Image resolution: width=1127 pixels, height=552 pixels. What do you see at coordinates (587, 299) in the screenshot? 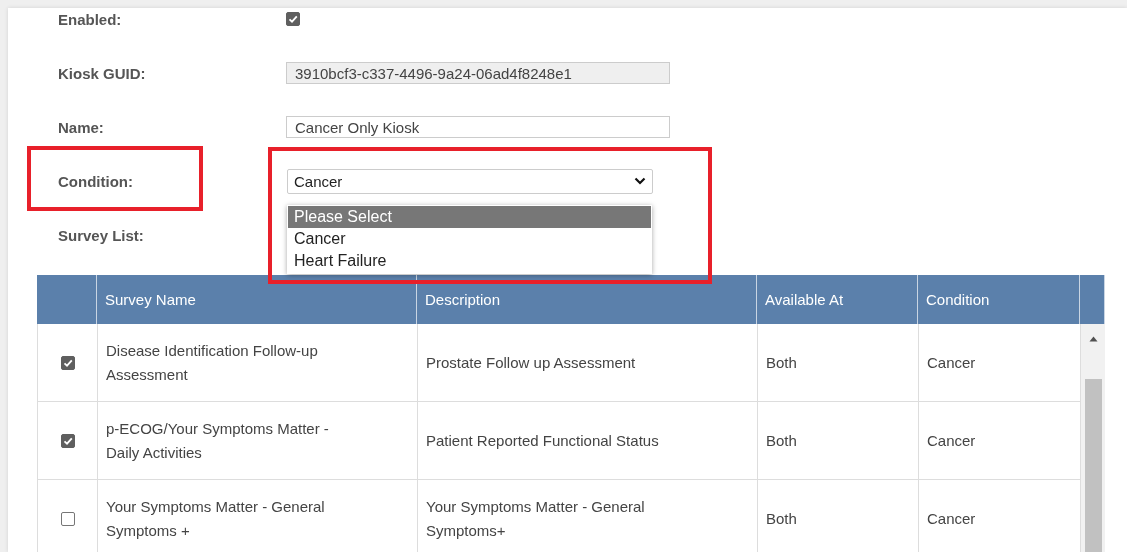
I see `column-header: Description` at bounding box center [587, 299].